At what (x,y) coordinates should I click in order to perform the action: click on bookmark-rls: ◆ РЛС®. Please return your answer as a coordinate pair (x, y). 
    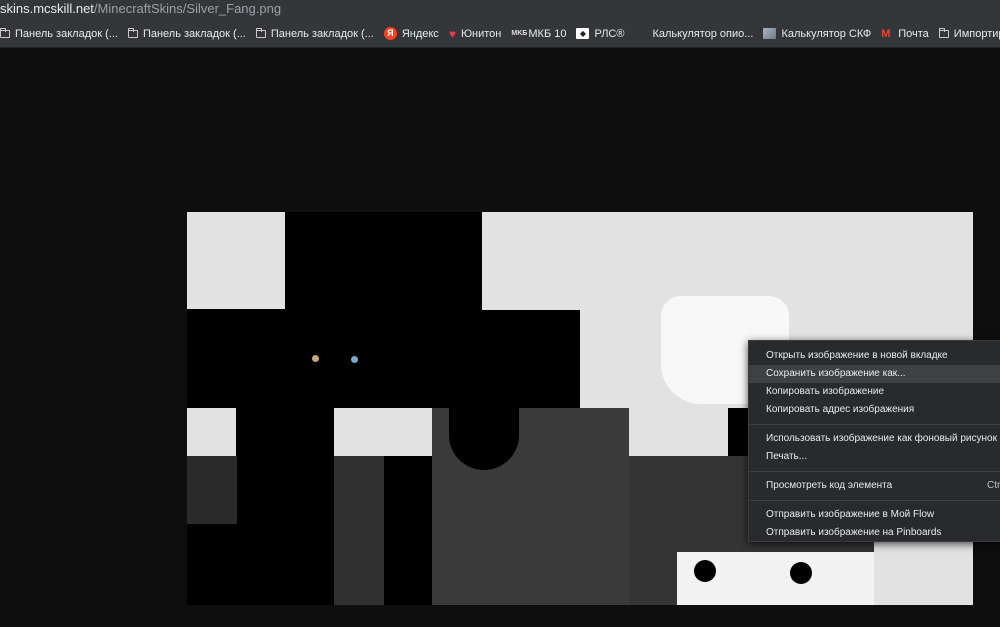
    Looking at the image, I should click on (601, 33).